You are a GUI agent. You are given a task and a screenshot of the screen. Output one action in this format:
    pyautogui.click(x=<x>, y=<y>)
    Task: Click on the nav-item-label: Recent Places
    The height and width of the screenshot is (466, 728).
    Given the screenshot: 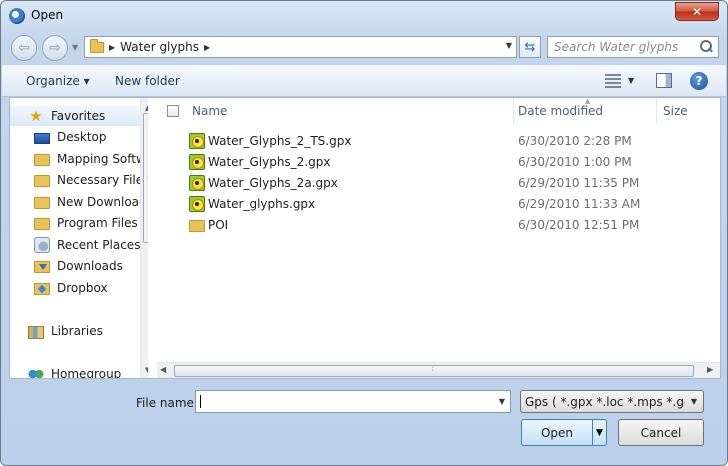 What is the action you would take?
    pyautogui.click(x=99, y=245)
    